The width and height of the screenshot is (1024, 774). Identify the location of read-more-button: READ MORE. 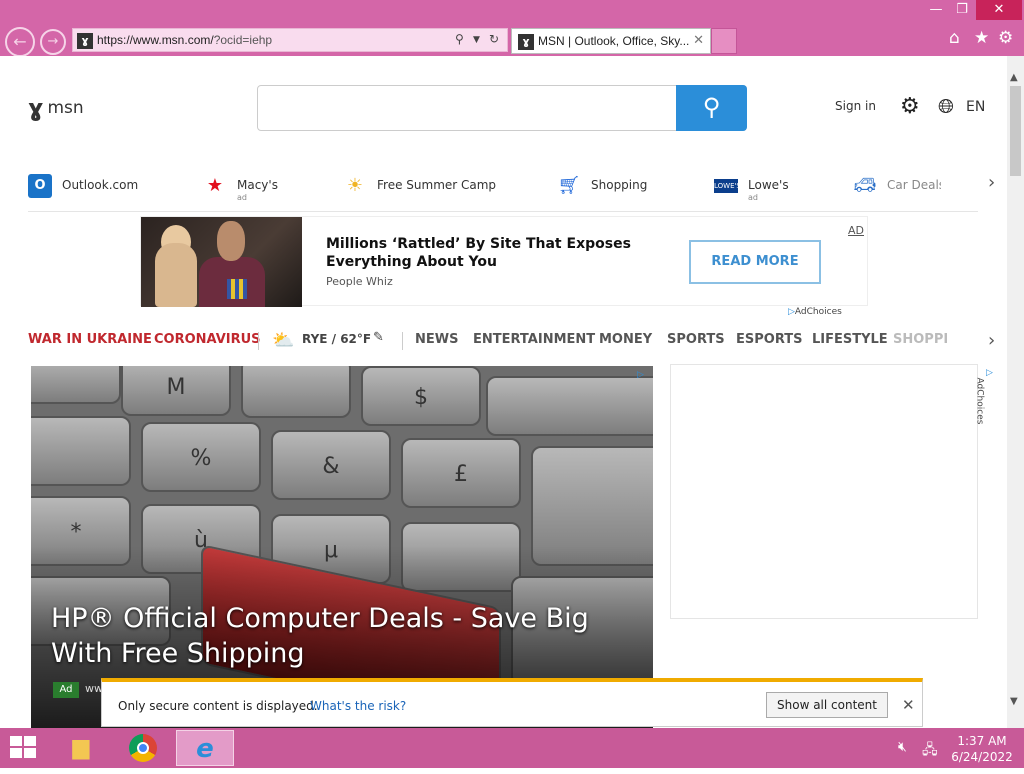
(755, 262).